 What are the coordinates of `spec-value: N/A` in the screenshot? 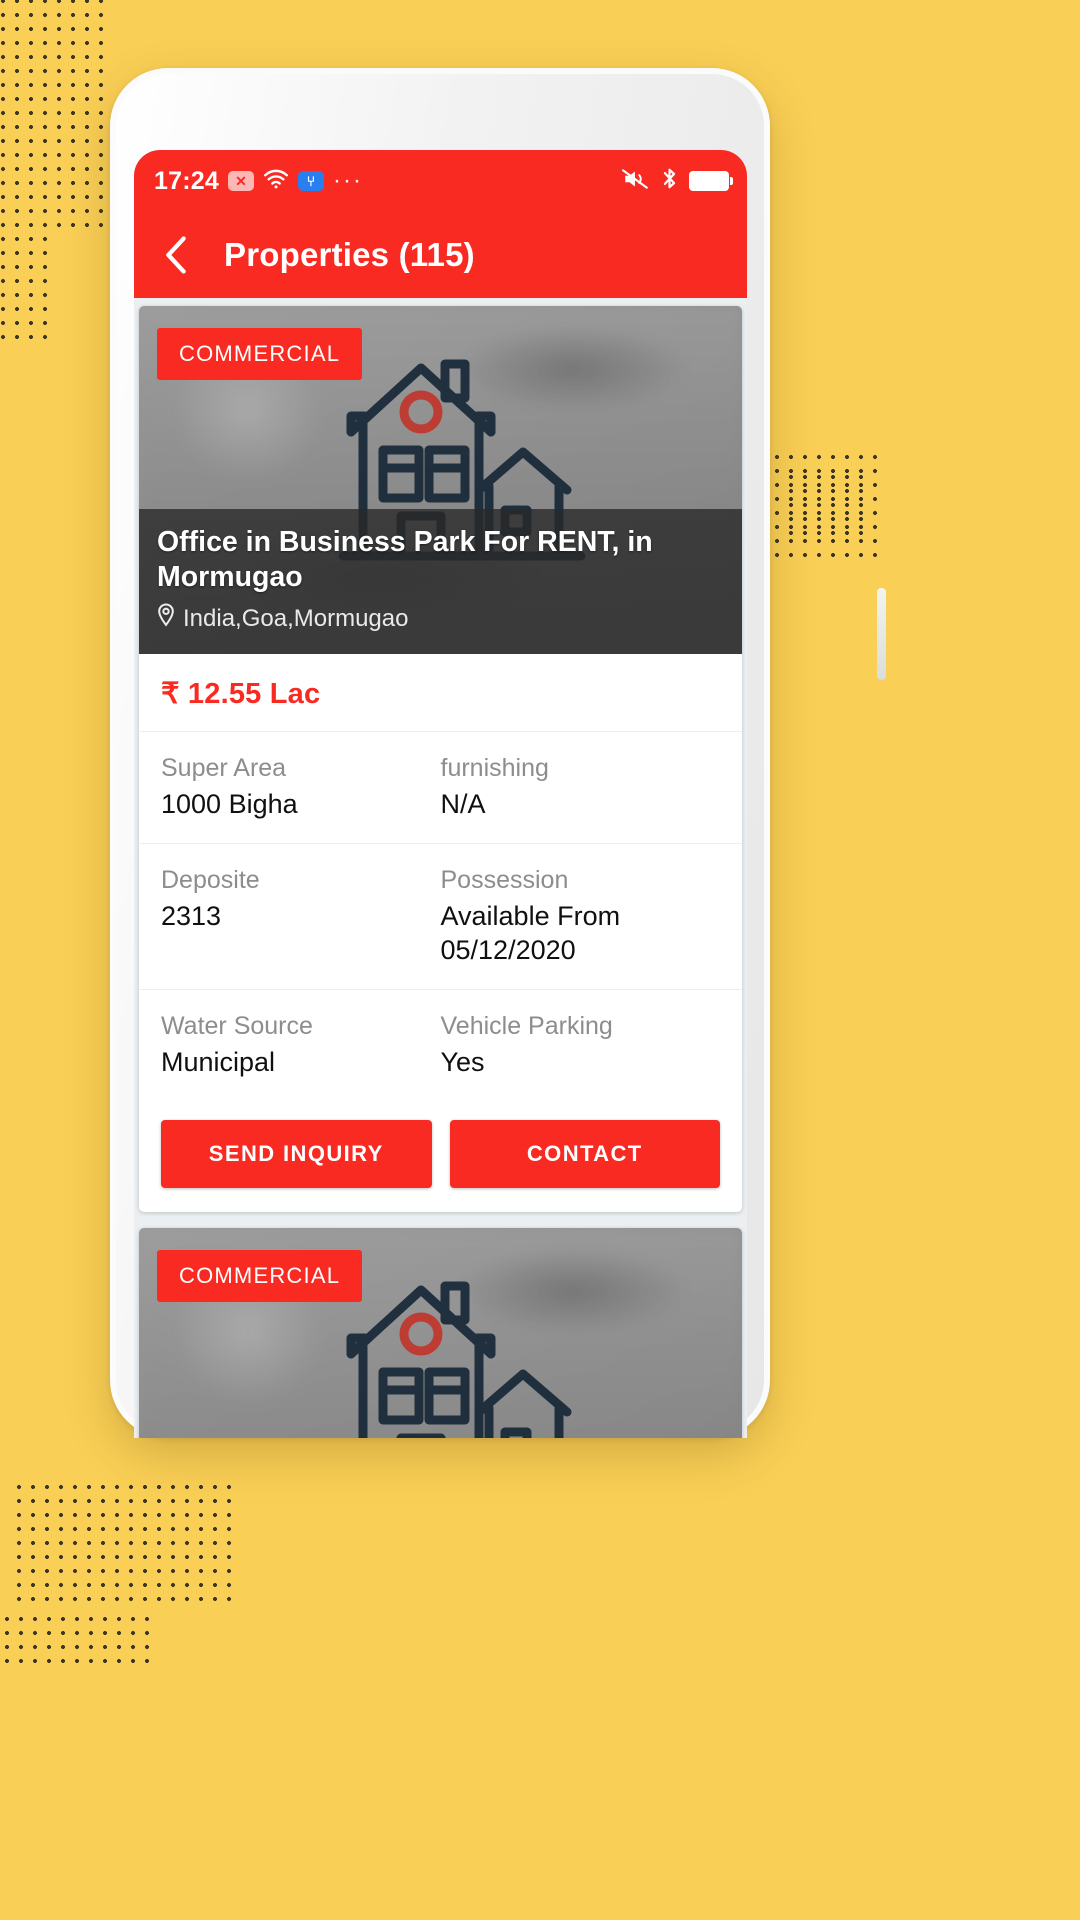 It's located at (463, 803).